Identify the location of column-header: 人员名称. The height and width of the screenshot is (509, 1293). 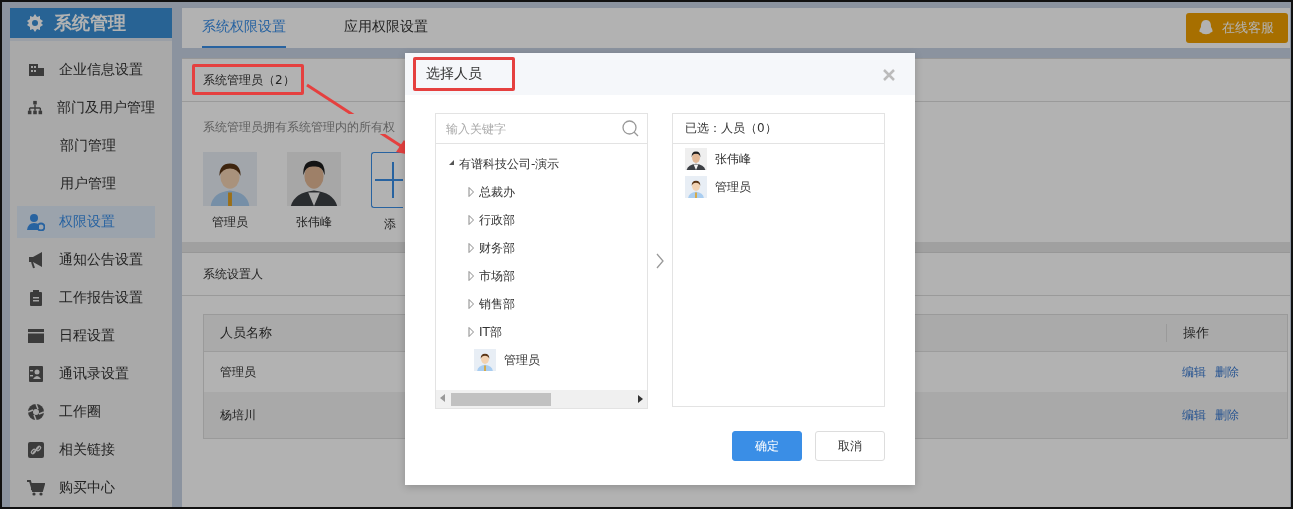
(246, 332).